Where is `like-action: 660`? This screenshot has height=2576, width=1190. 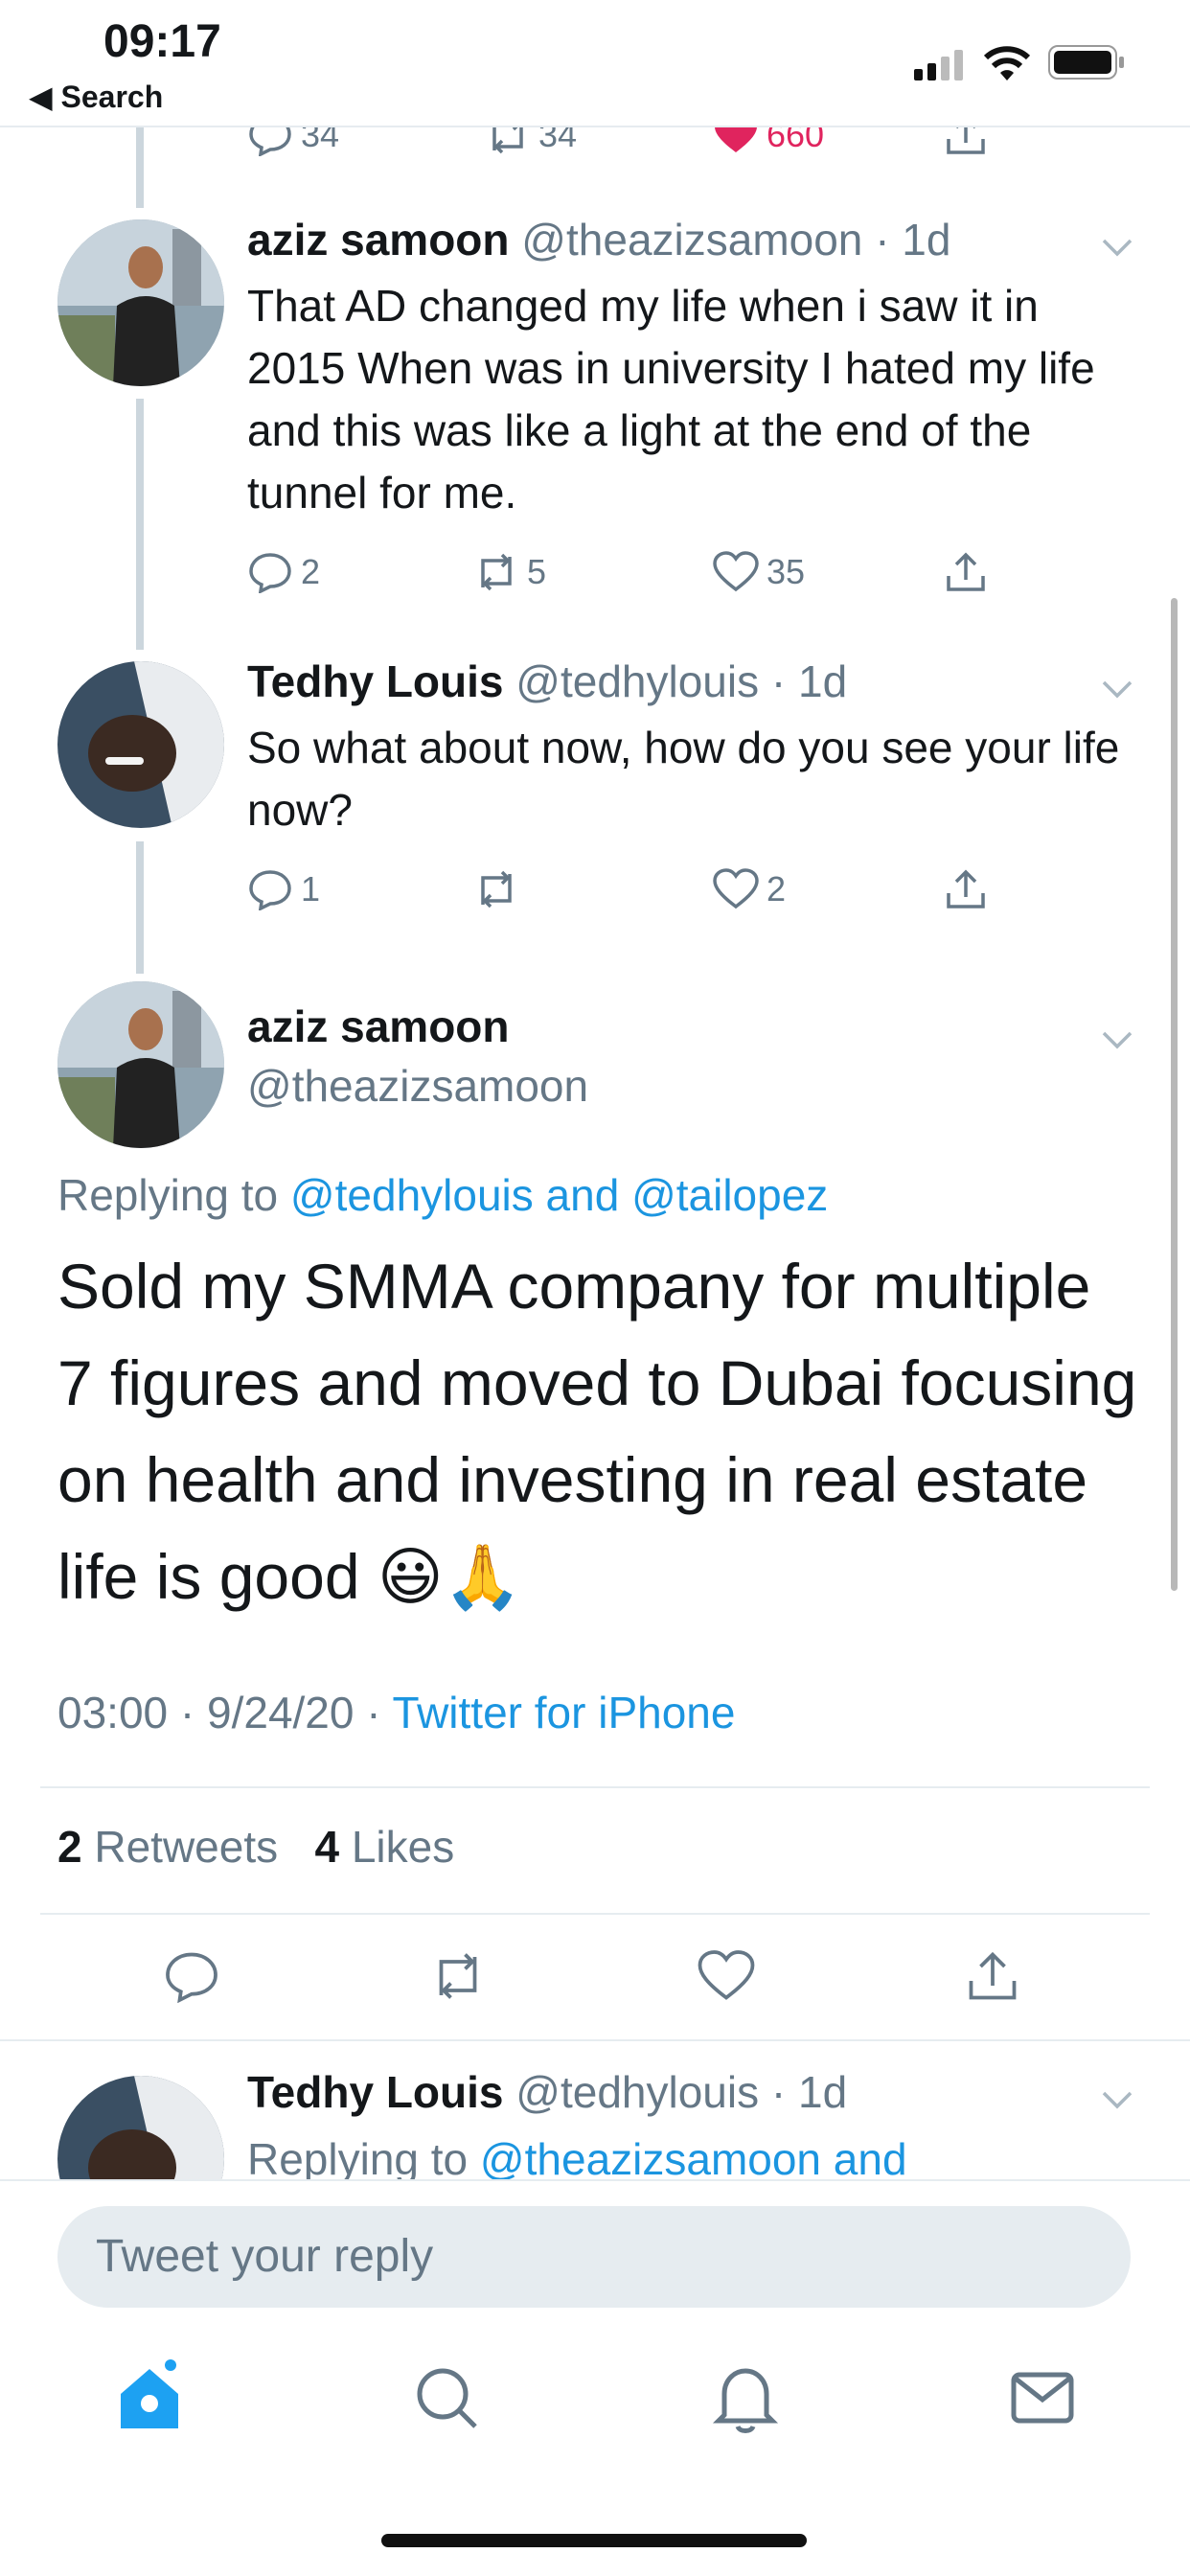
like-action: 660 is located at coordinates (769, 141).